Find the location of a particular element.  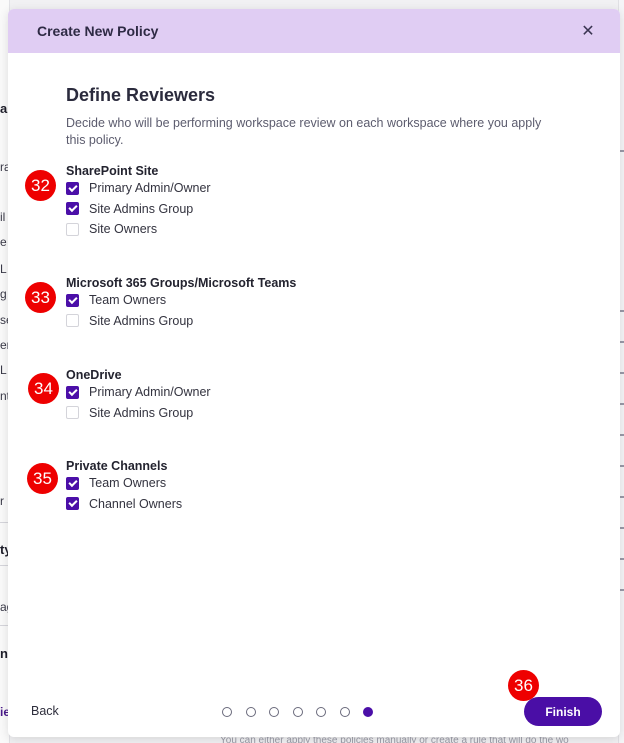

step-indicator is located at coordinates (304, 712).